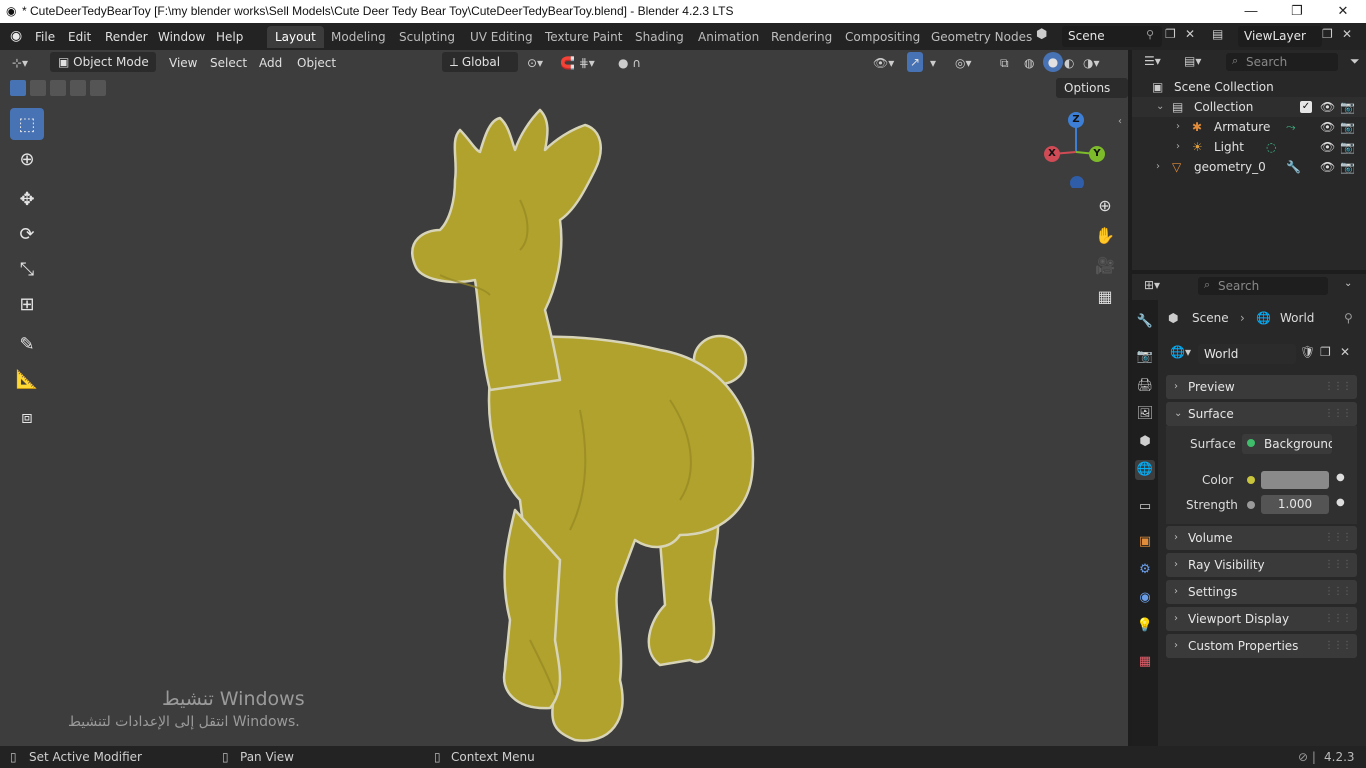  Describe the element at coordinates (1249, 147) in the screenshot. I see `outliner-row-light: › ☀ Light ◌ 👁 📷` at that location.